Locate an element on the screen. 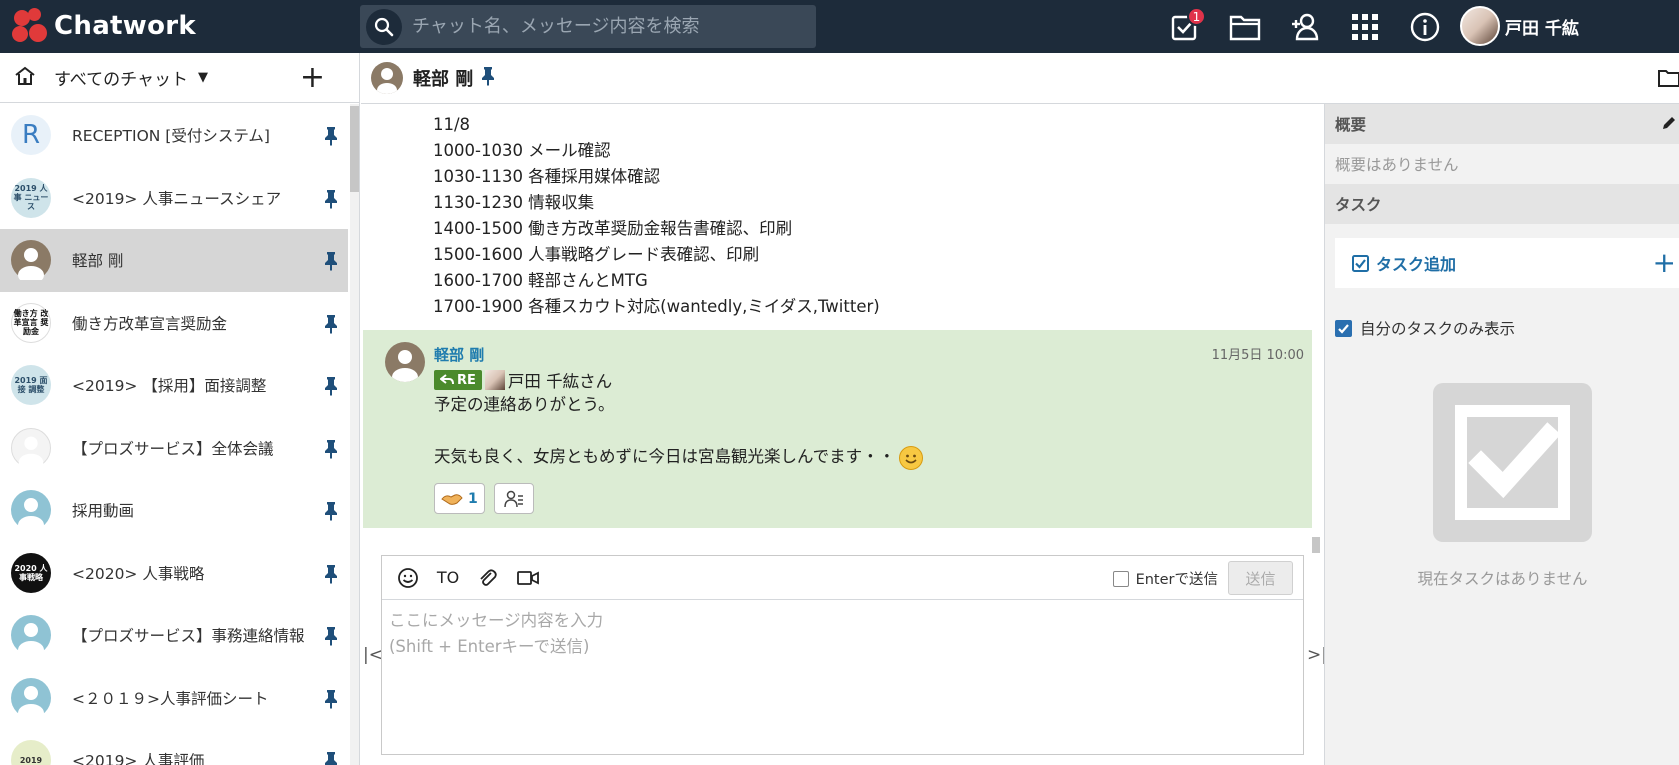  room-name: 採用動画 is located at coordinates (103, 511).